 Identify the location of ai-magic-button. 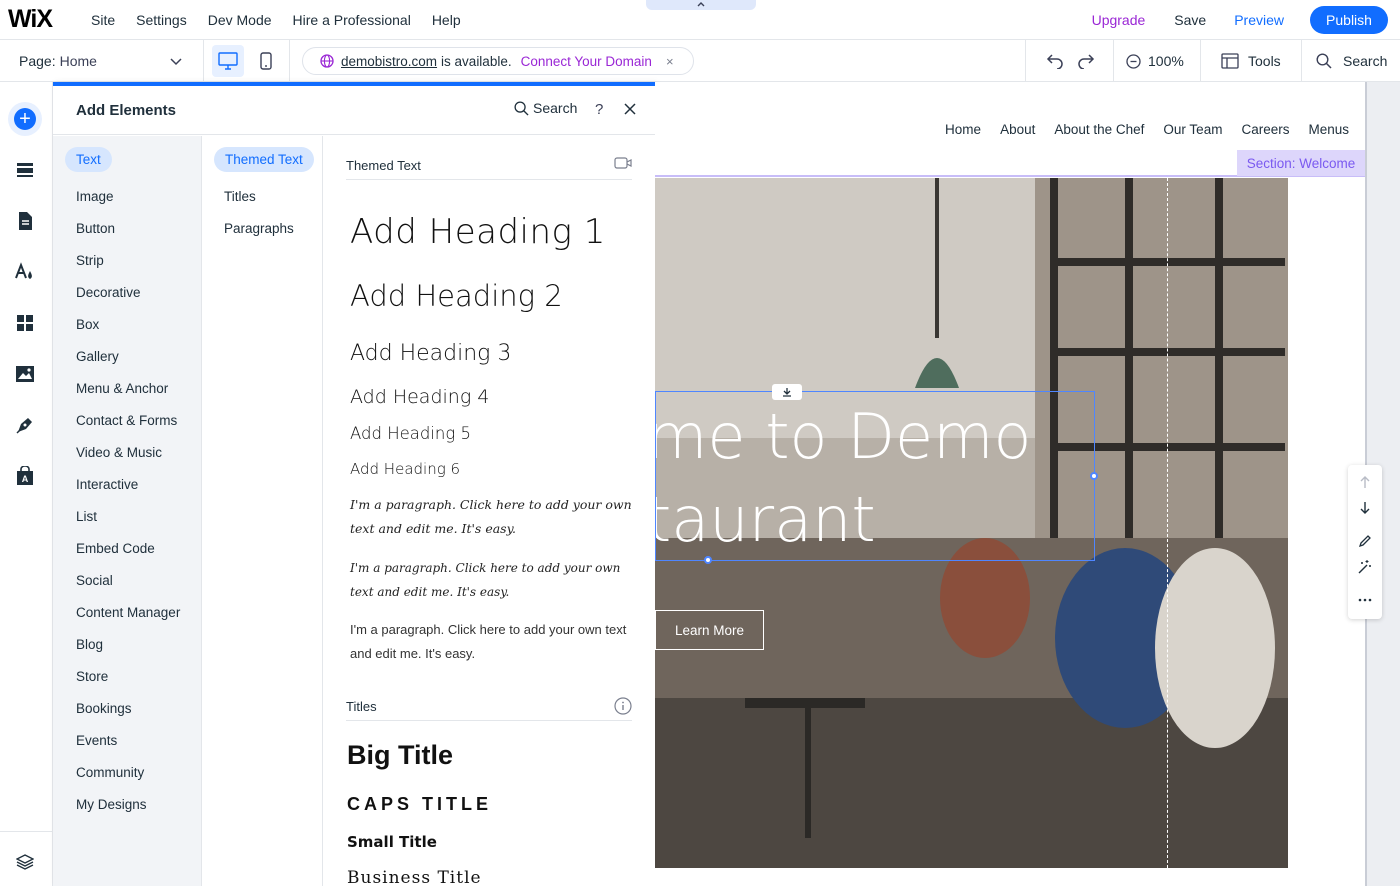
(1365, 567).